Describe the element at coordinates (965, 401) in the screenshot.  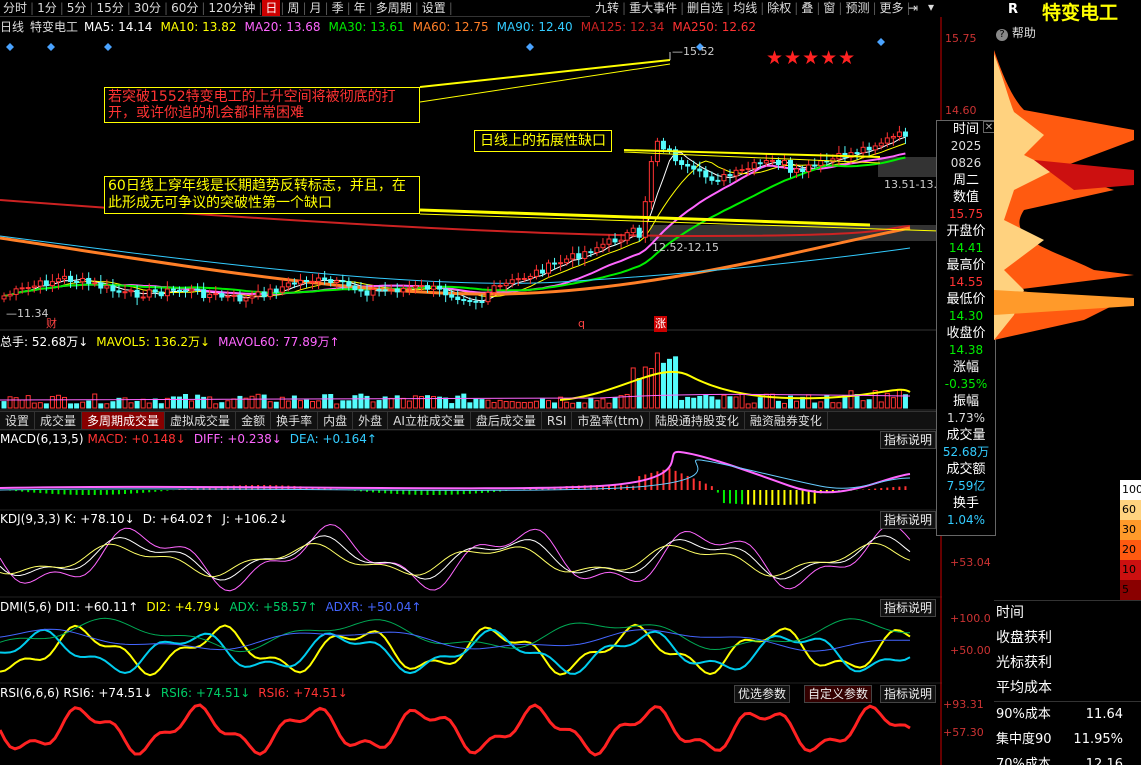
I see `info-key: 振幅` at that location.